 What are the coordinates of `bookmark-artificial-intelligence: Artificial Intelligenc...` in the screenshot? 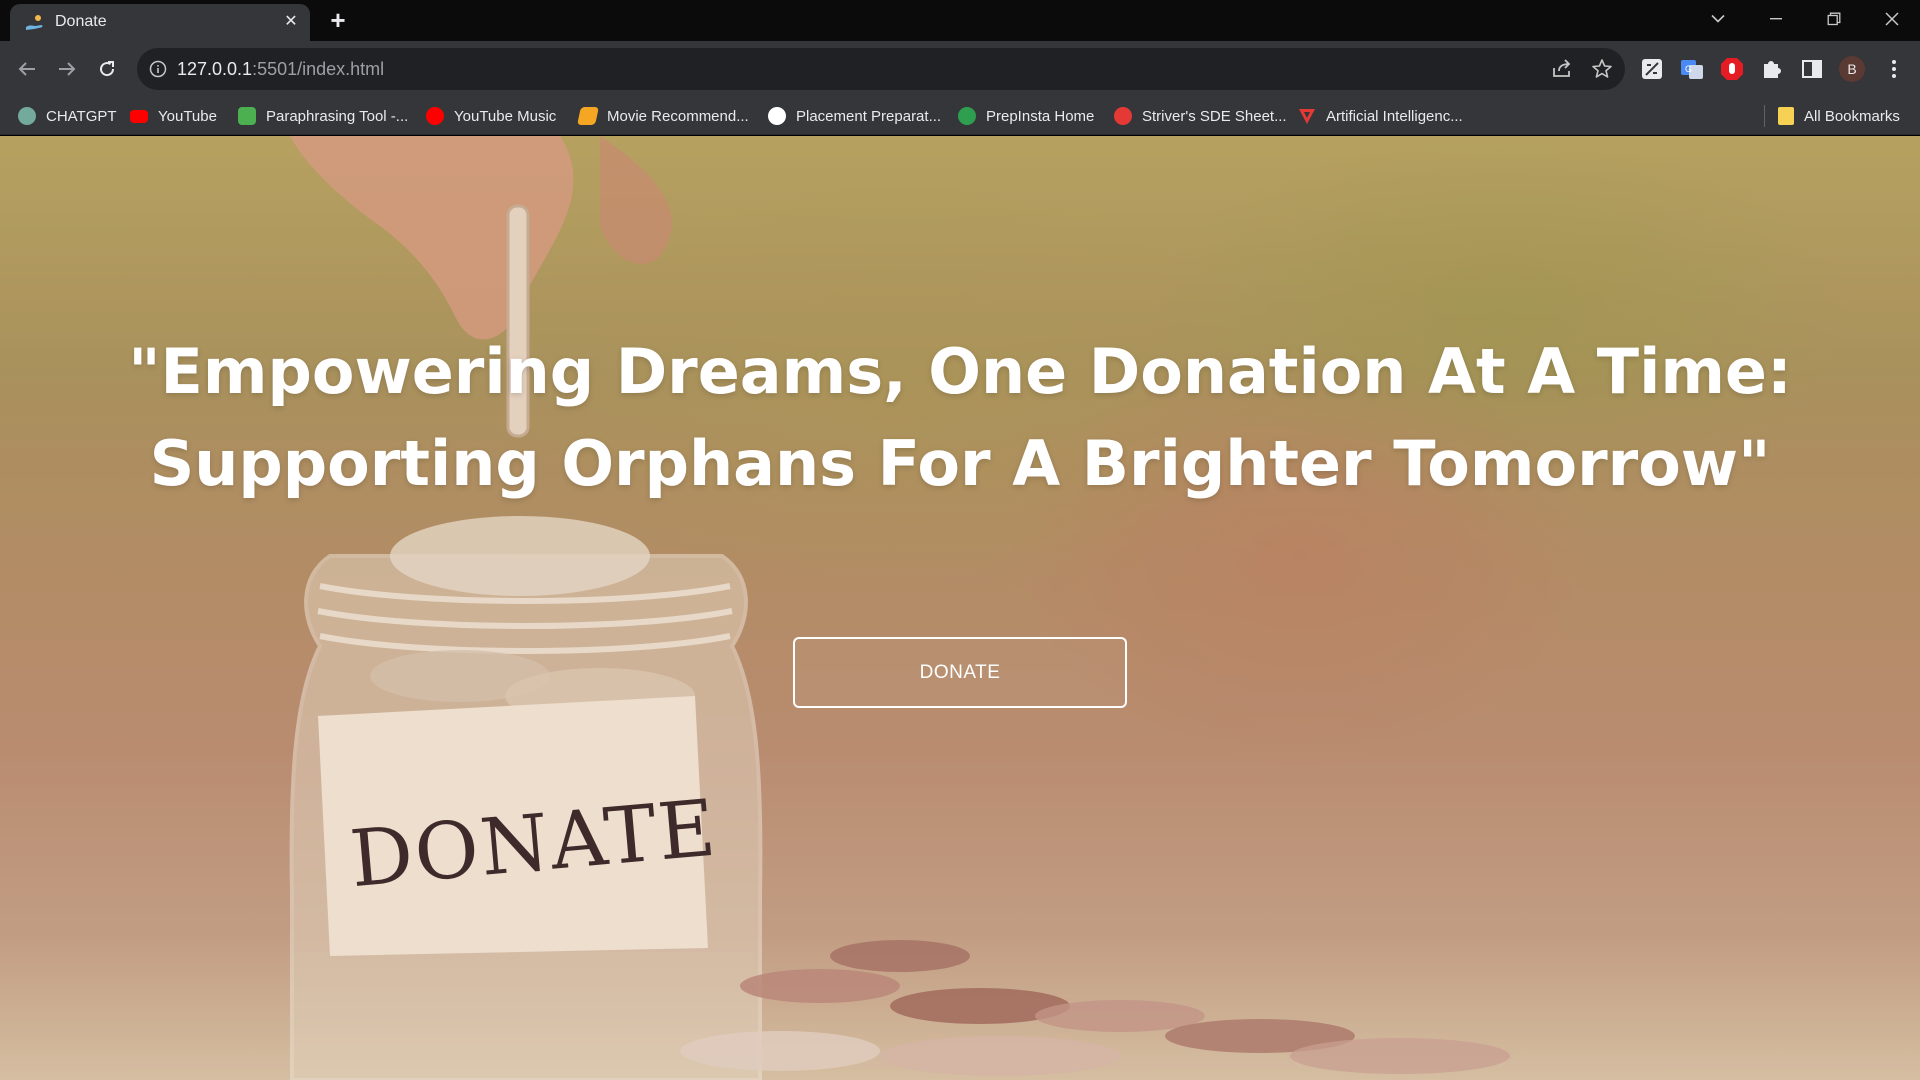 It's located at (1380, 116).